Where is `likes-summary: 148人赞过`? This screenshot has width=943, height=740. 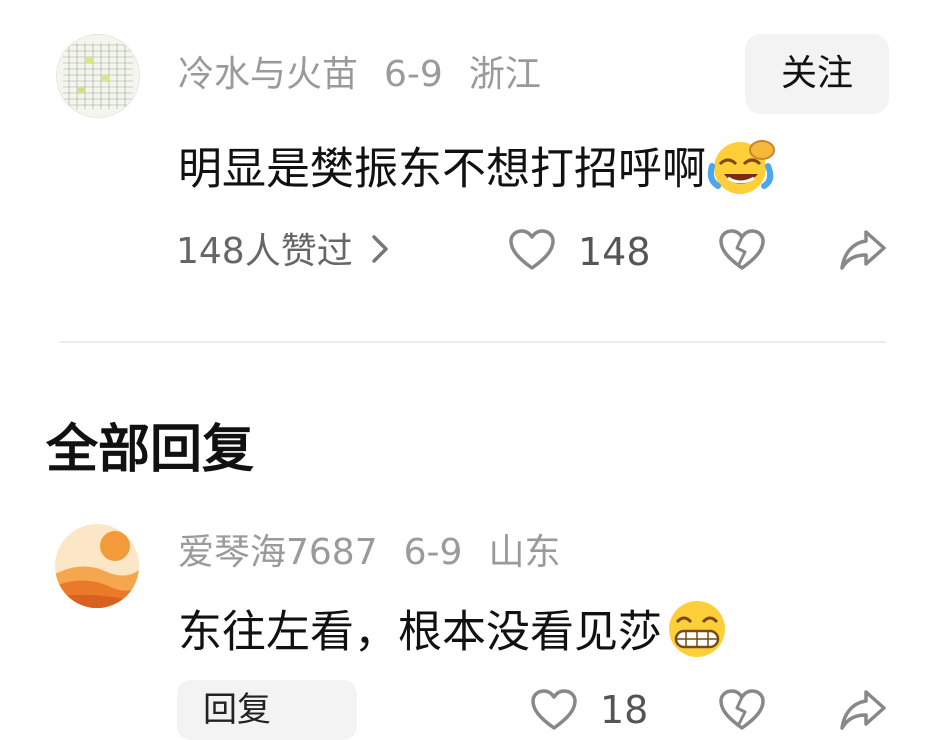 likes-summary: 148人赞过 is located at coordinates (282, 252).